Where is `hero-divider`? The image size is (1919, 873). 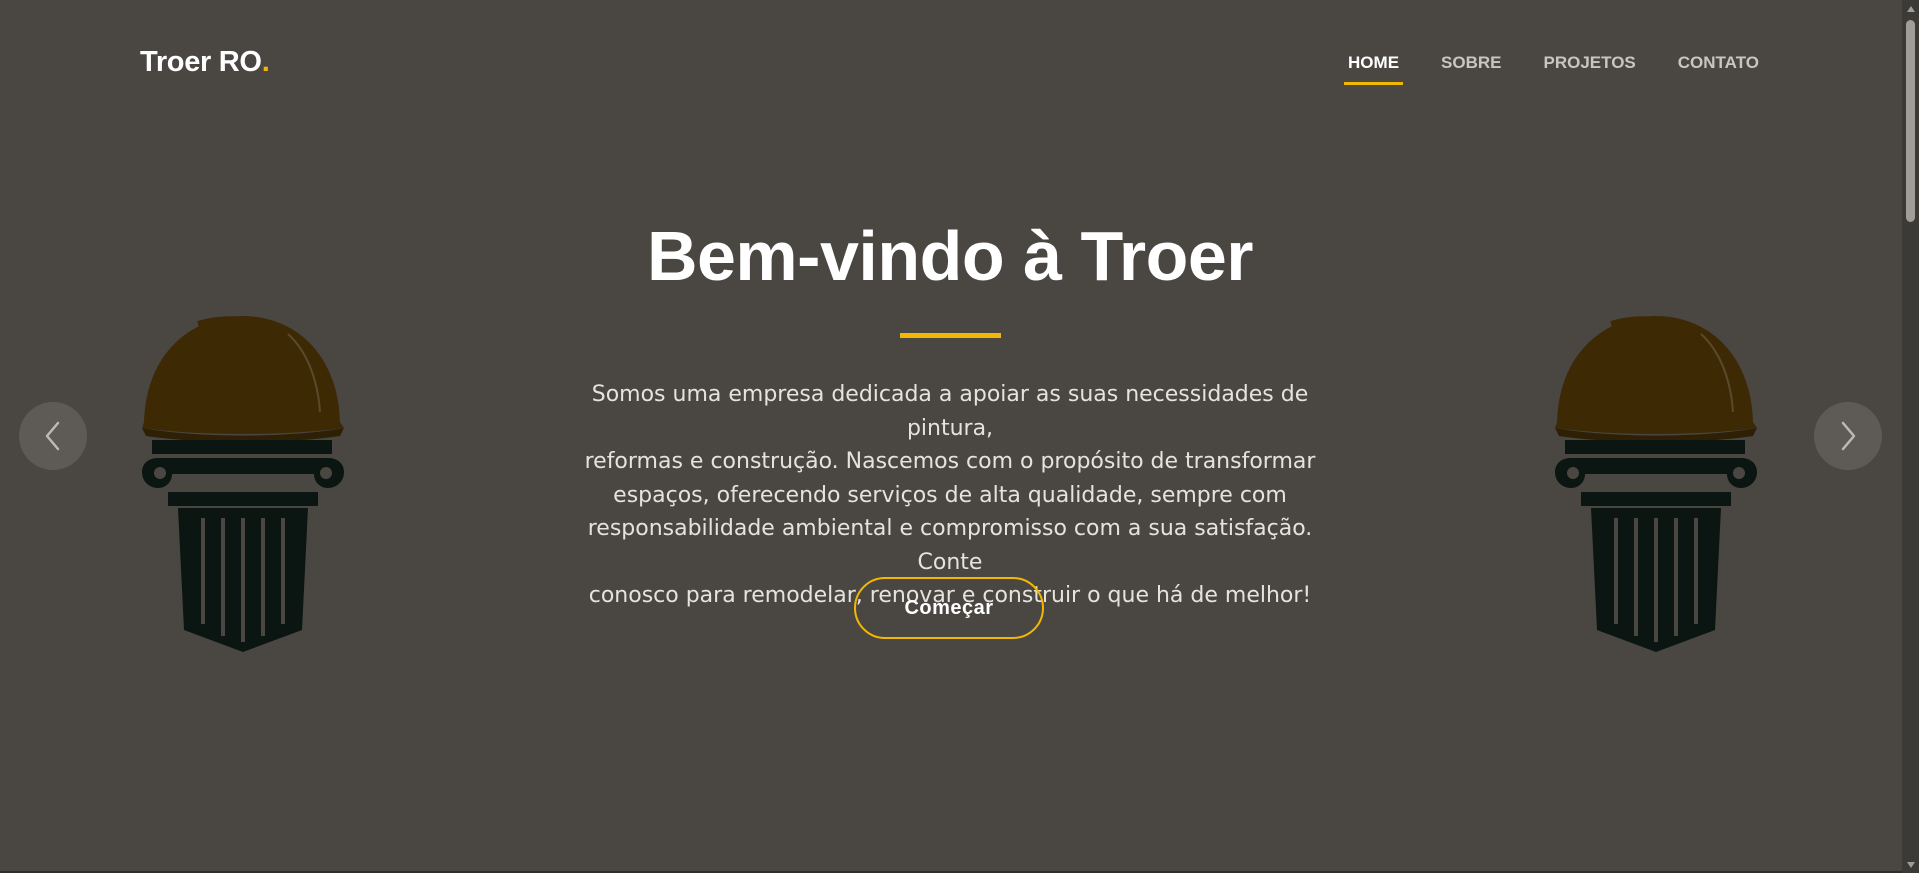
hero-divider is located at coordinates (950, 335).